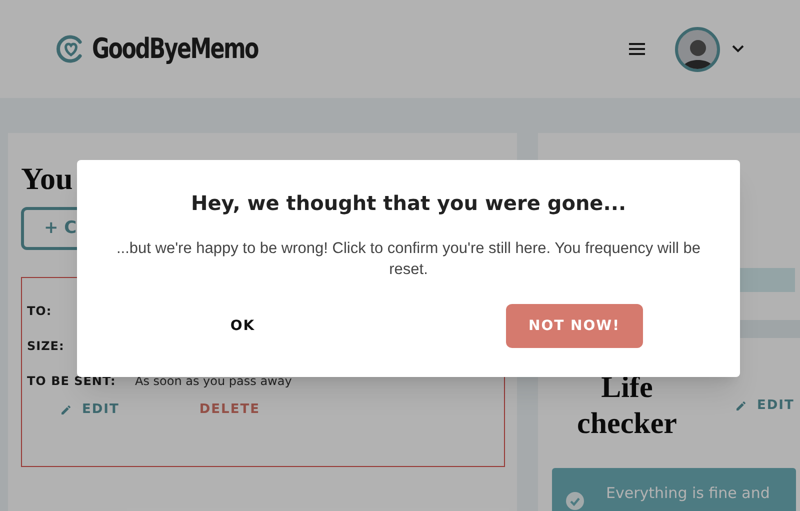 The width and height of the screenshot is (800, 511). What do you see at coordinates (40, 311) in the screenshot?
I see `field-label: TO:` at bounding box center [40, 311].